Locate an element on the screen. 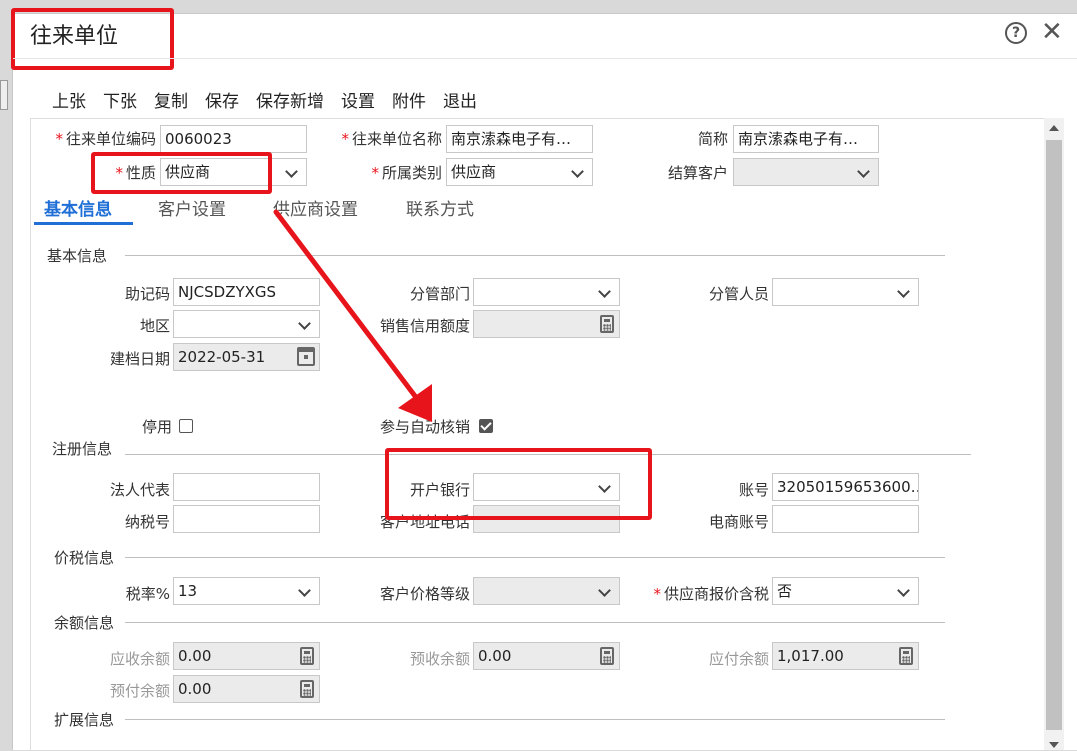 The height and width of the screenshot is (751, 1077). annotation-arrow is located at coordinates (352, 315).